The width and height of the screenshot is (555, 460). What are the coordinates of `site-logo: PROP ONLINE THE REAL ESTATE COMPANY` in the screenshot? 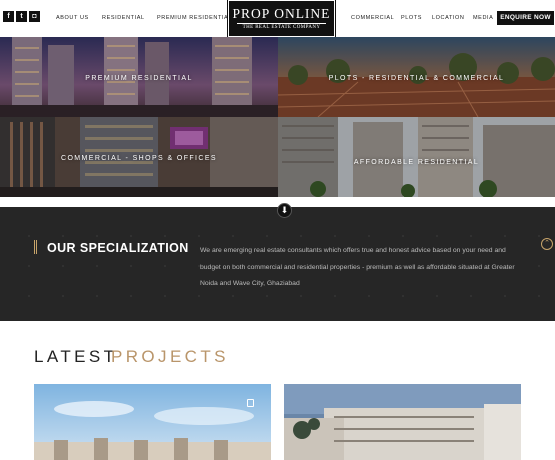 It's located at (281, 19).